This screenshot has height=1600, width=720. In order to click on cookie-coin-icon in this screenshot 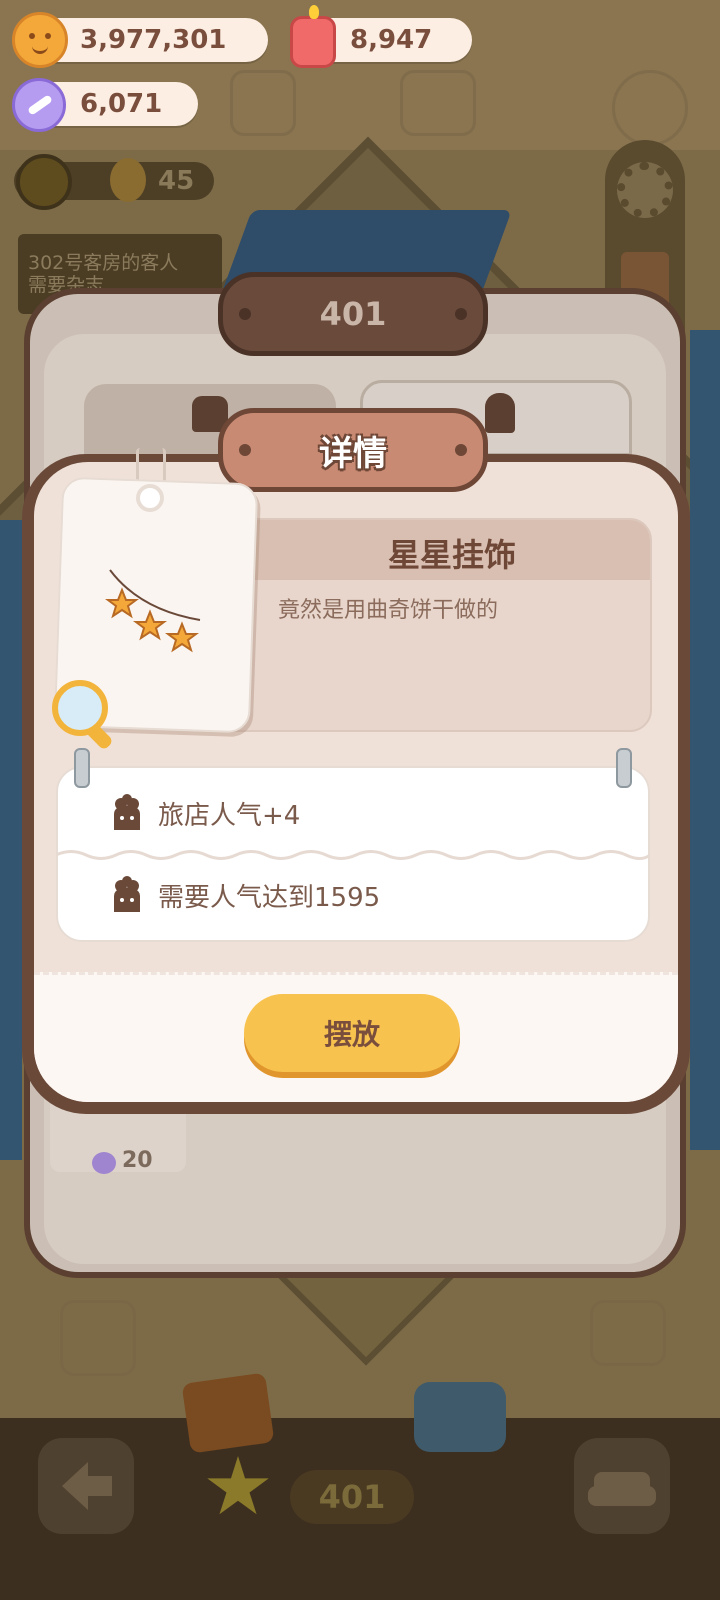, I will do `click(40, 40)`.